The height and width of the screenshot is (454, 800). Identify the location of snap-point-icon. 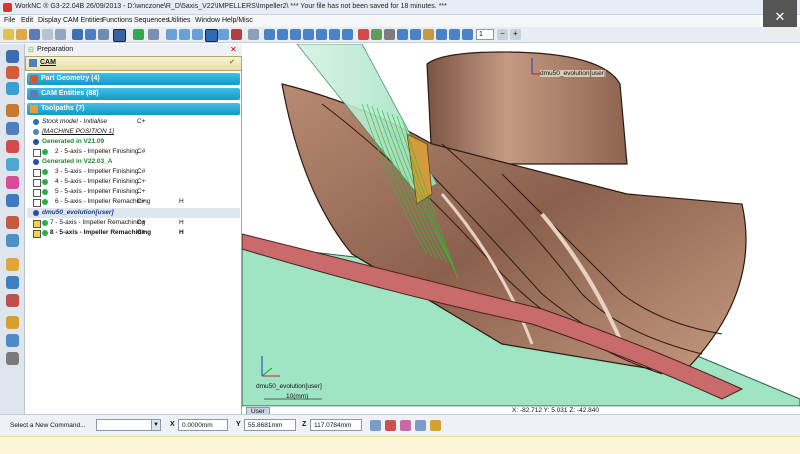
(375, 425).